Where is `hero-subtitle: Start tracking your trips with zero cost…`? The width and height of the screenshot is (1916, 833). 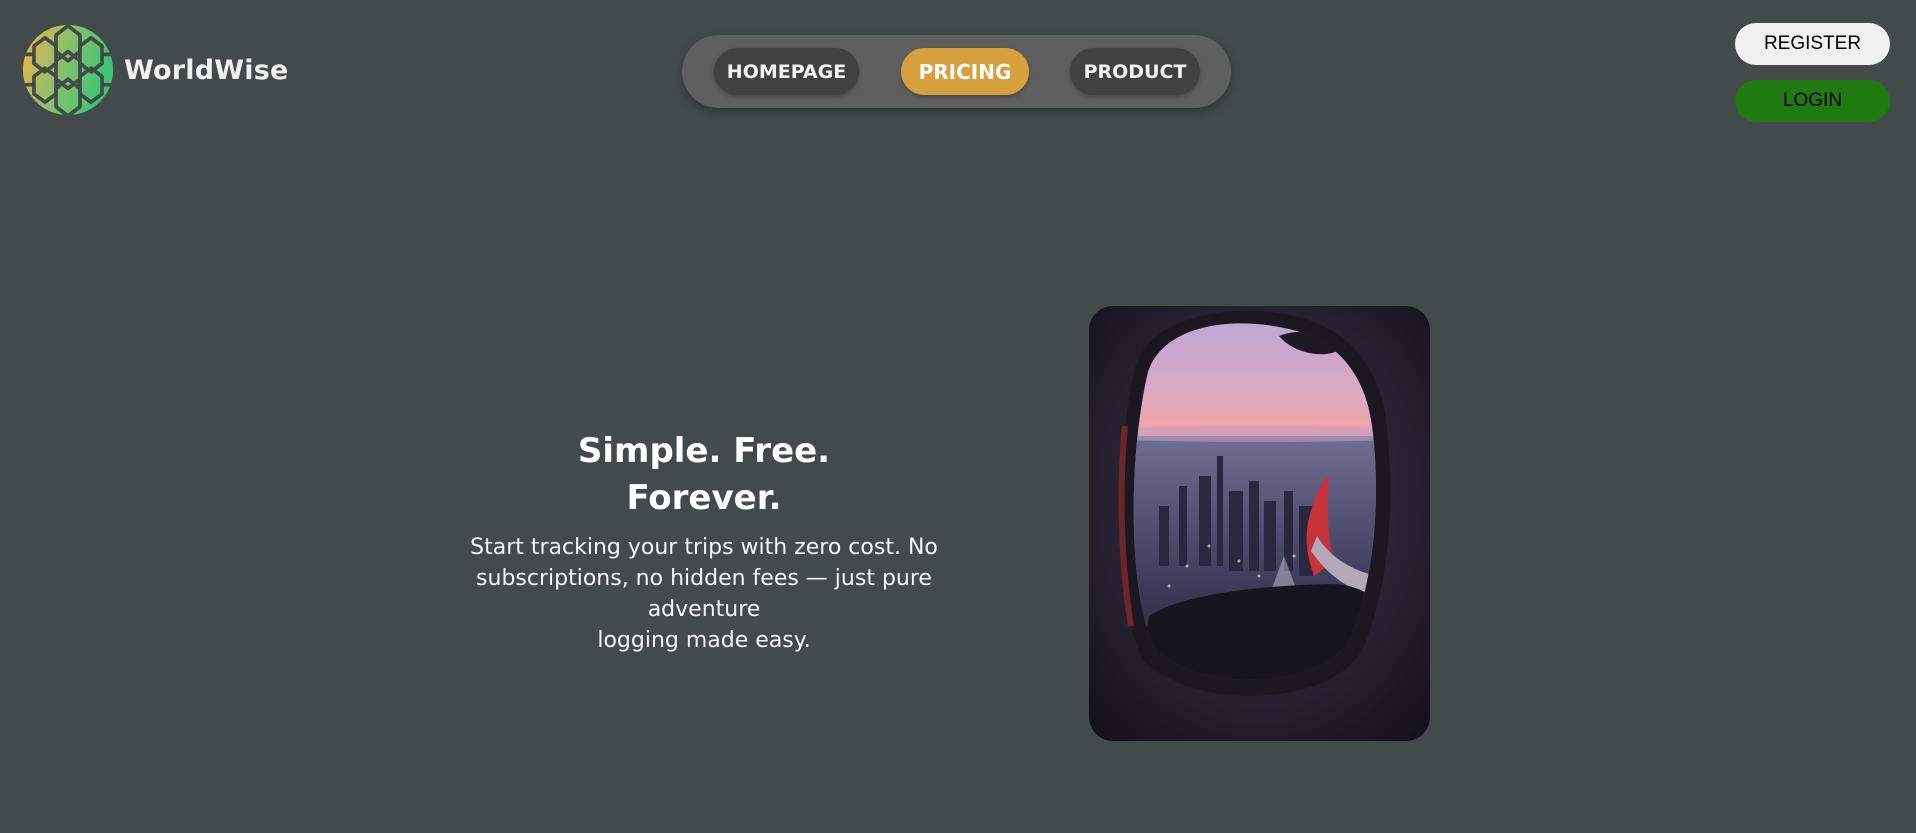
hero-subtitle: Start tracking your trips with zero cost… is located at coordinates (704, 594).